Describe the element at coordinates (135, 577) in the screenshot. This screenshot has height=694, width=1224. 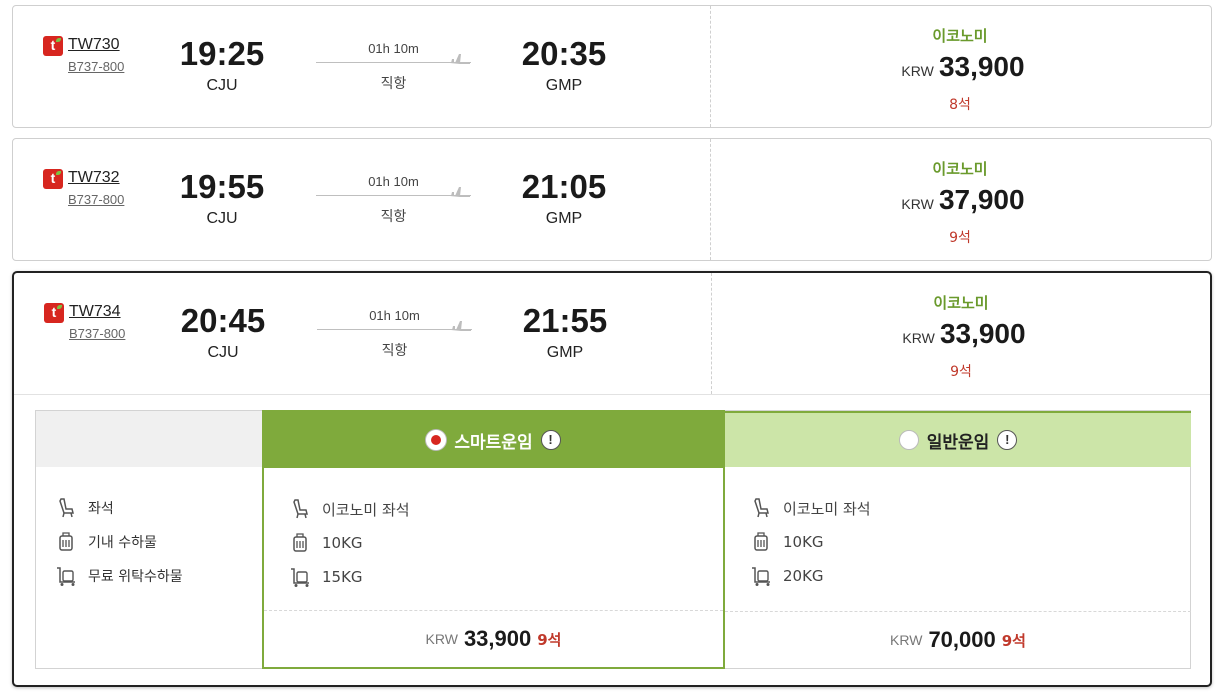
I see `checked-label: 무료 위탁수하물` at that location.